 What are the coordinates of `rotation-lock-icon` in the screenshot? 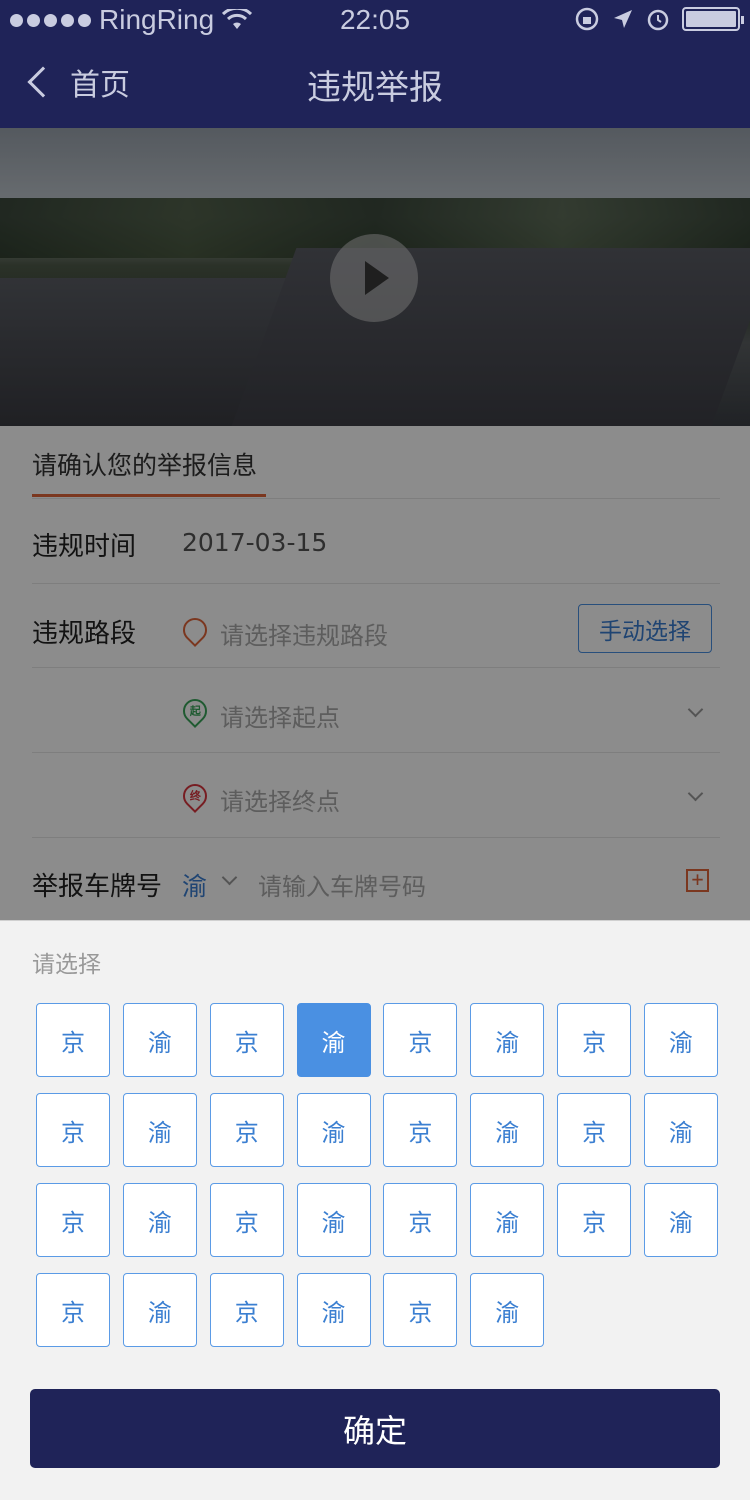 It's located at (587, 19).